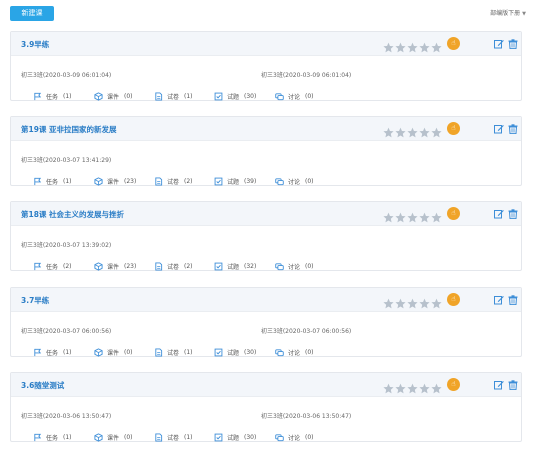  I want to click on lesson-class-time: 初三3班(2020-03-07 13:41:29), so click(66, 160).